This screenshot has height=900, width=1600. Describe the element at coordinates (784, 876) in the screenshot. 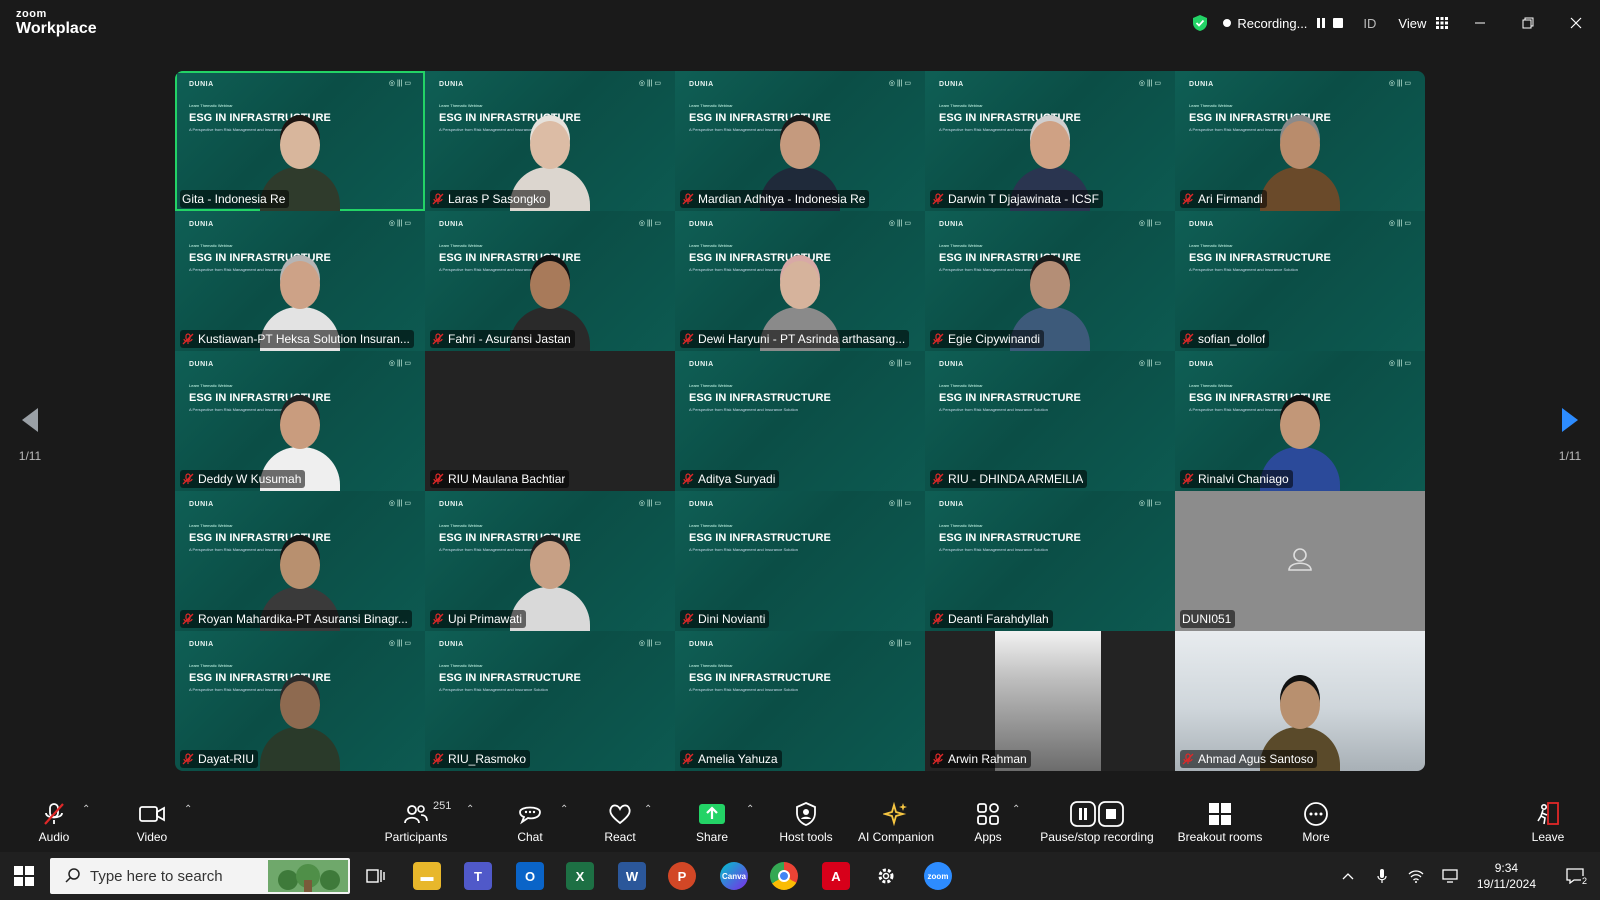

I see `chrome-icon` at that location.